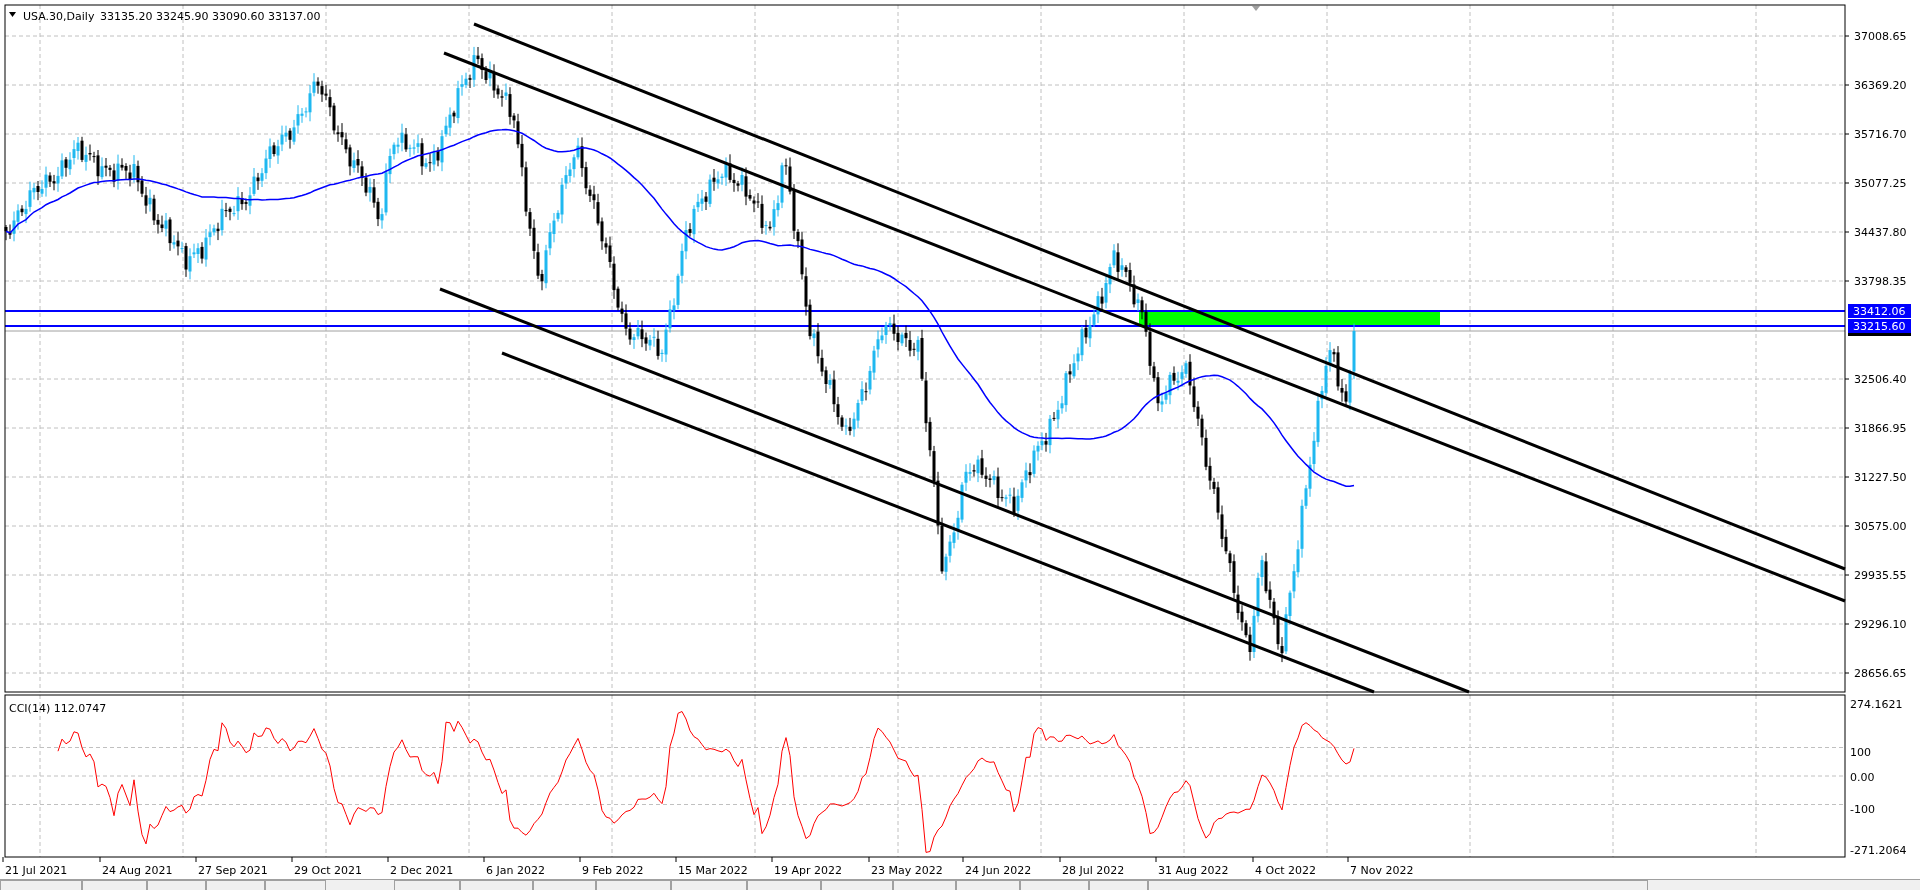 The image size is (1920, 890). Describe the element at coordinates (422, 870) in the screenshot. I see `date-label: 2 Dec 2021` at that location.